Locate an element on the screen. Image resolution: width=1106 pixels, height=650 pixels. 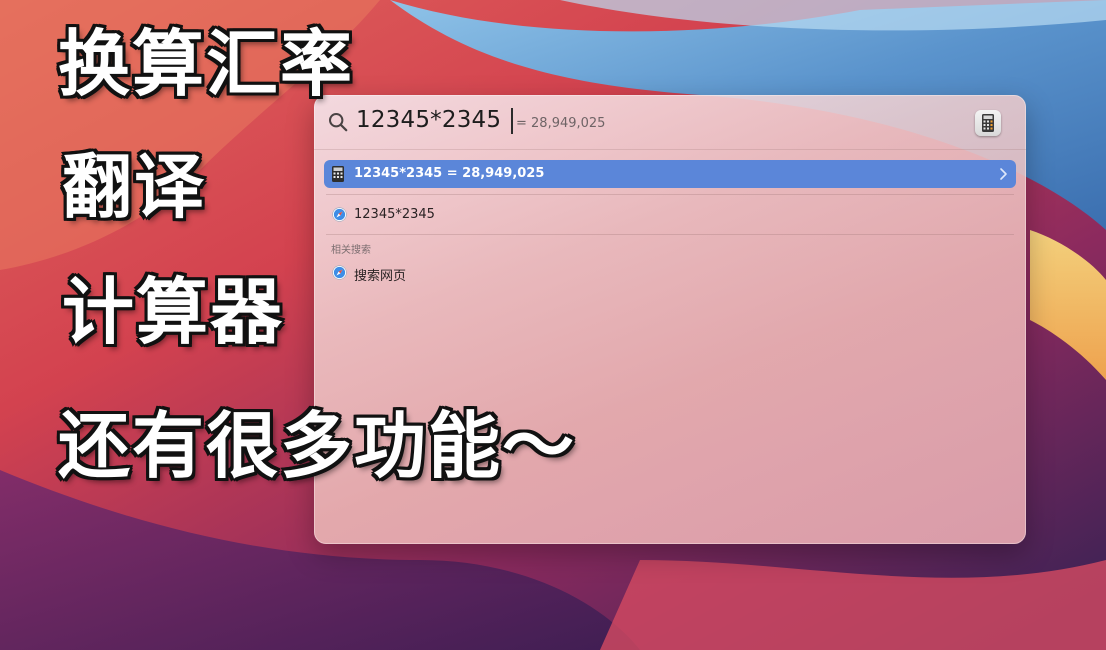
top-hit-label: 12345*2345 = 28,949,025 is located at coordinates (449, 173).